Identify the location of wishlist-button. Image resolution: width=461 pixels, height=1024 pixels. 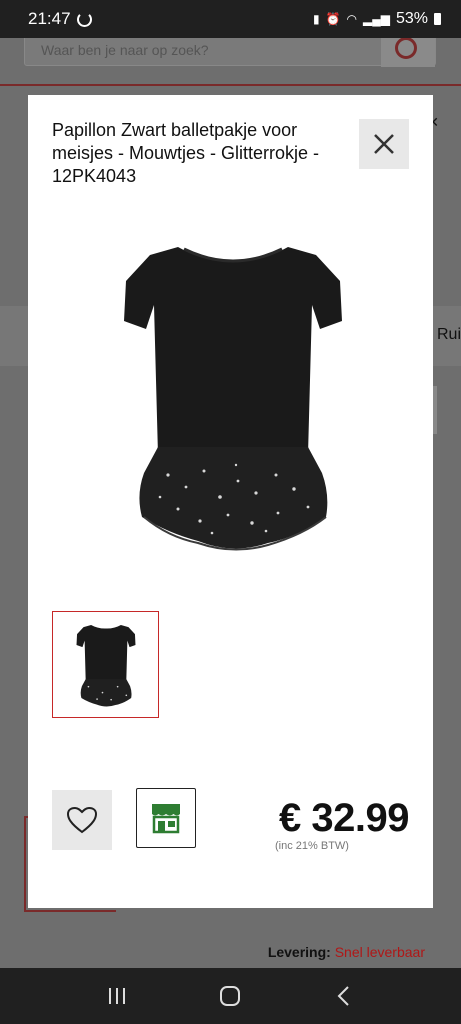
(82, 820).